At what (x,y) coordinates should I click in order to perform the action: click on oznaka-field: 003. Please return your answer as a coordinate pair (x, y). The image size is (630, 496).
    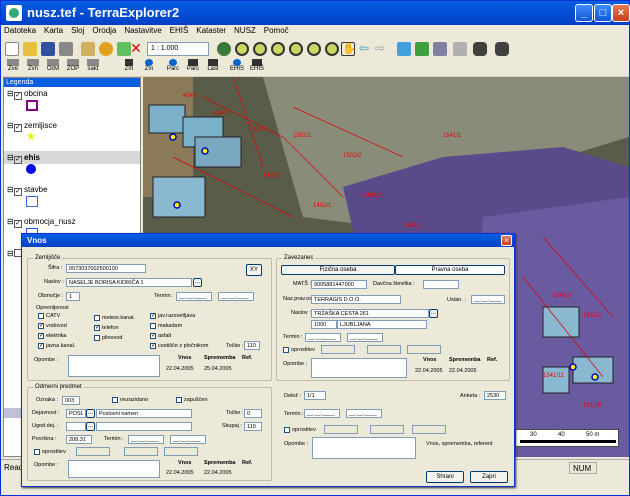
    Looking at the image, I should click on (71, 400).